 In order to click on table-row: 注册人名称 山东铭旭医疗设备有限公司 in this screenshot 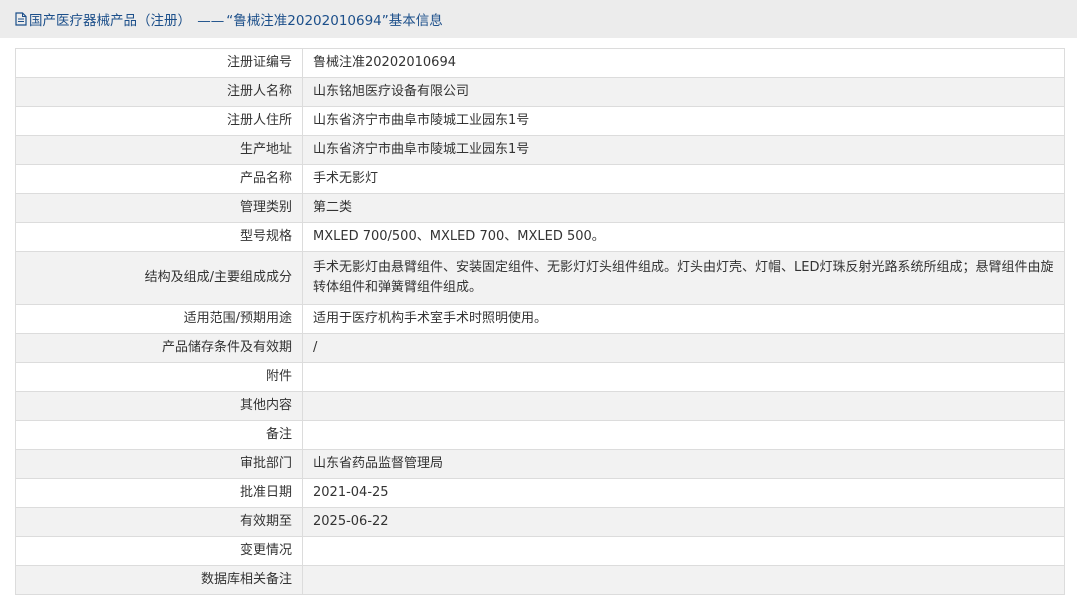, I will do `click(540, 92)`.